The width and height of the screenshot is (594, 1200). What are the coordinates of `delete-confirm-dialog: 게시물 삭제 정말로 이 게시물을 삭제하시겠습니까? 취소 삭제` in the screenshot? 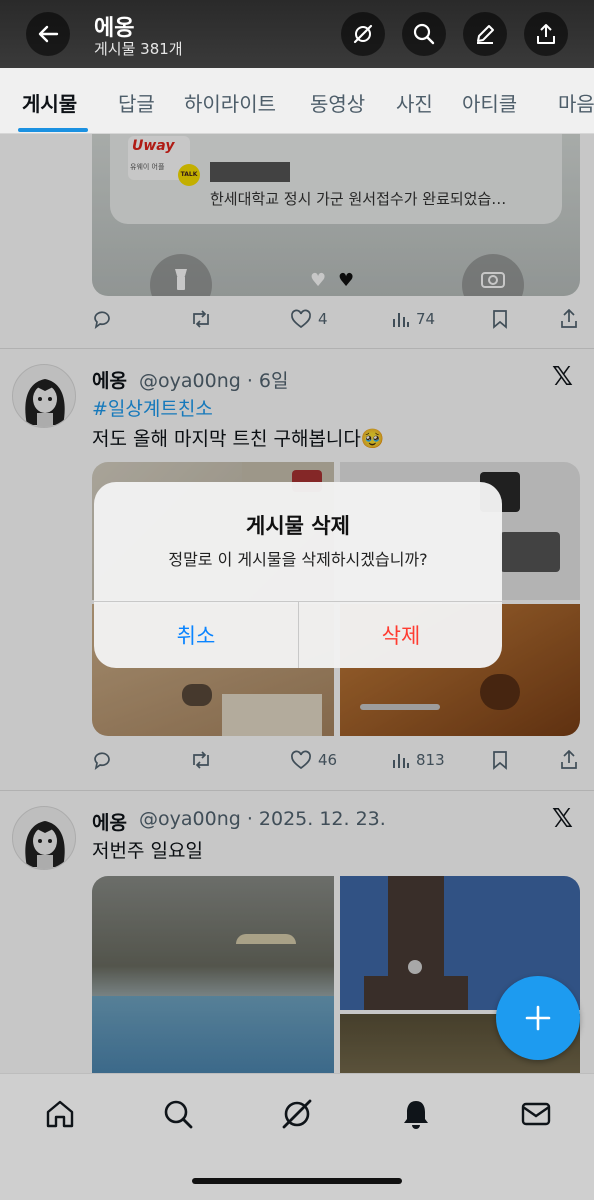 It's located at (298, 575).